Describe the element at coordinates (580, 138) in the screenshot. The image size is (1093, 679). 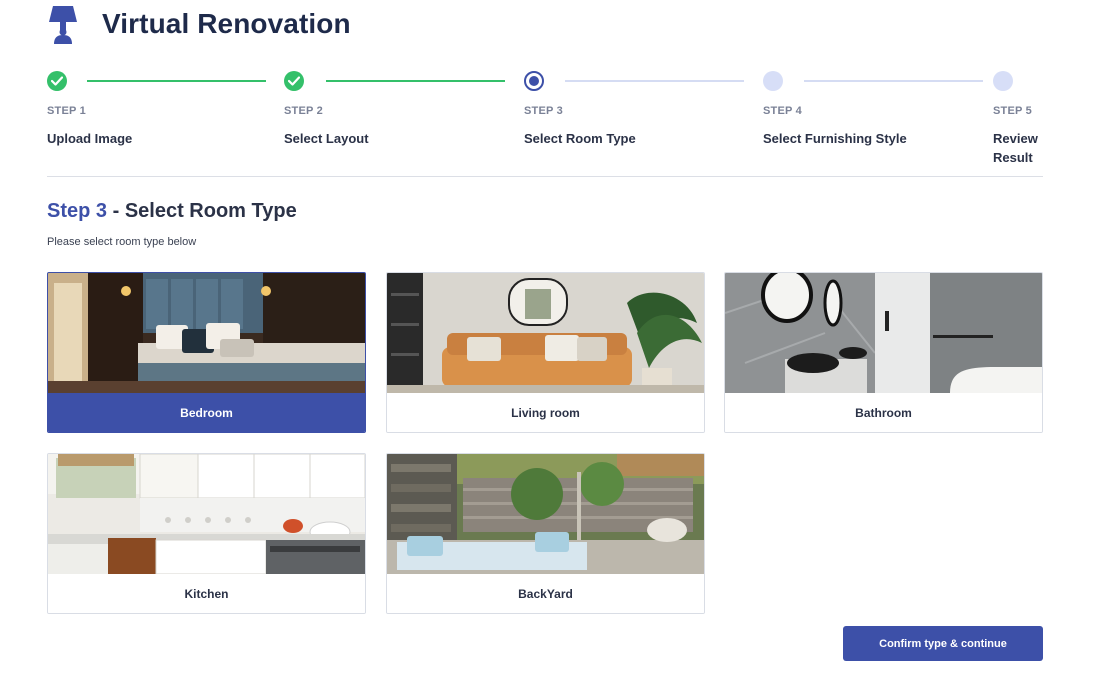
I see `step-name: Select Room Type` at that location.